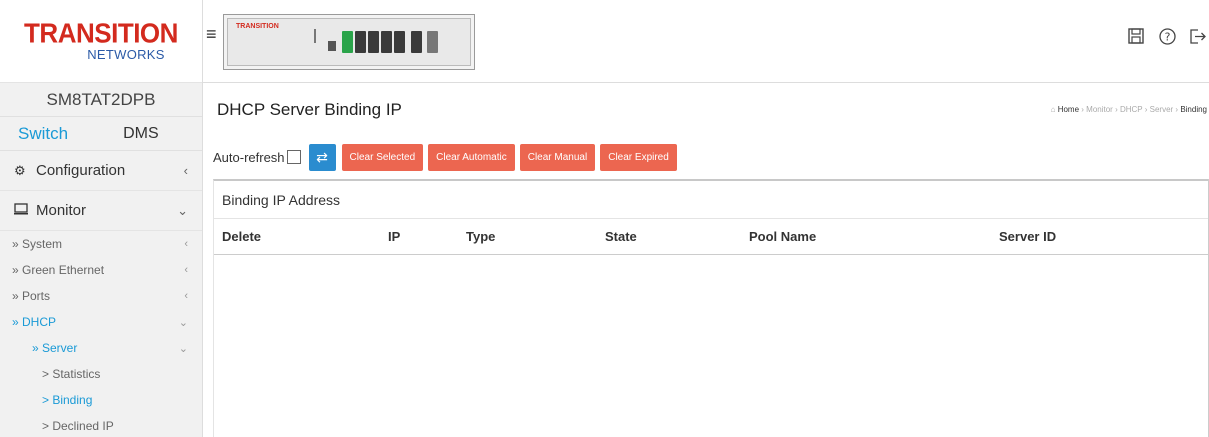 The width and height of the screenshot is (1209, 437). What do you see at coordinates (101, 244) in the screenshot?
I see `sidebar-item-system: » System ‹` at bounding box center [101, 244].